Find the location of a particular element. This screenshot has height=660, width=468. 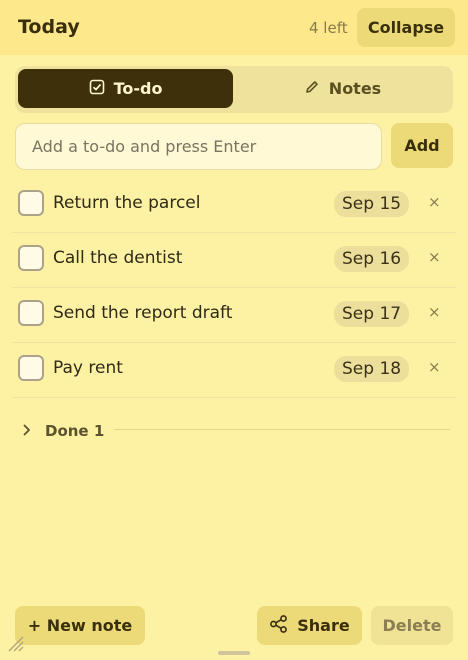

share-icon is located at coordinates (283, 626).